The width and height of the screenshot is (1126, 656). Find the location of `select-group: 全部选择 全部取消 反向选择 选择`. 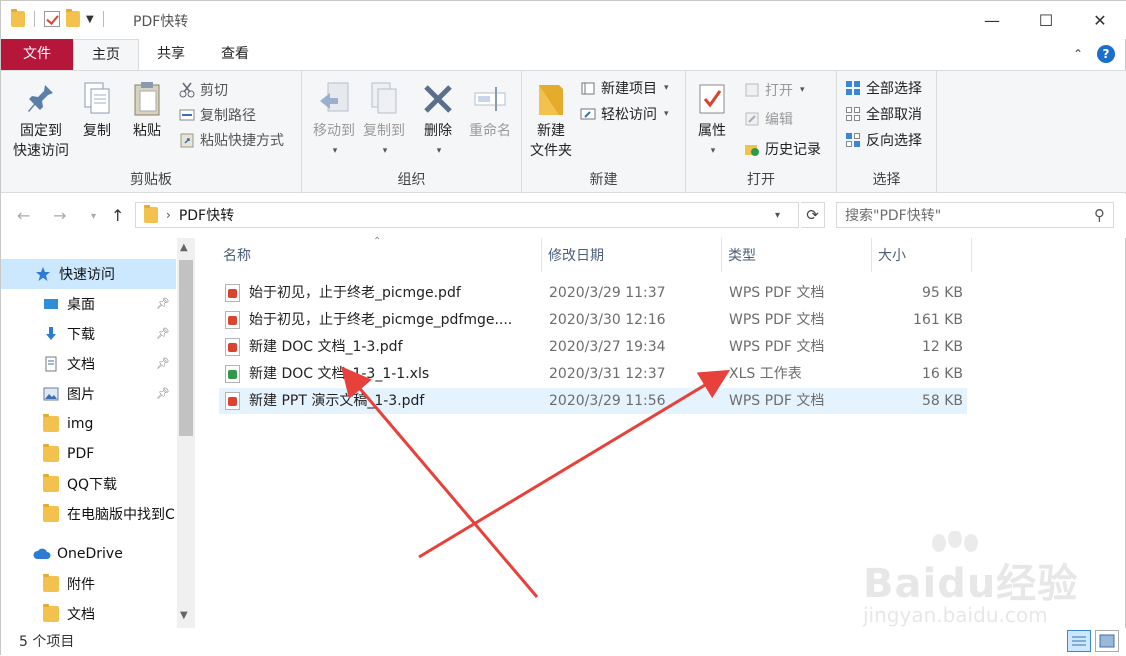

select-group: 全部选择 全部取消 反向选择 选择 is located at coordinates (887, 132).